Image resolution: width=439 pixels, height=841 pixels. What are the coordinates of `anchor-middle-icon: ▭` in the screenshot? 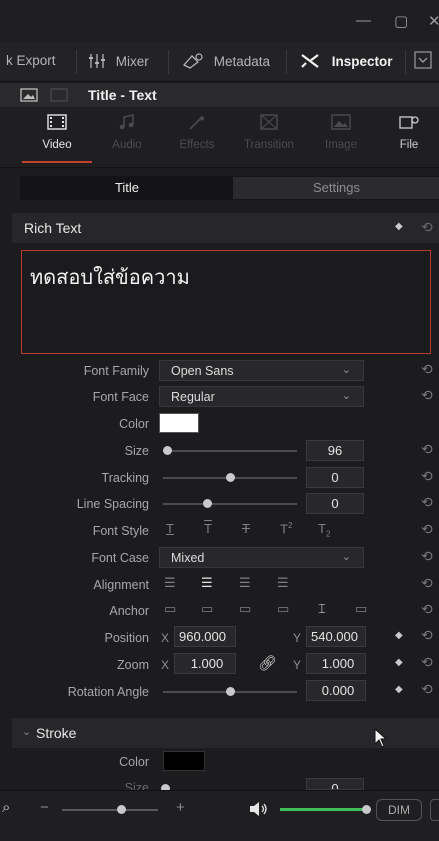 It's located at (207, 609).